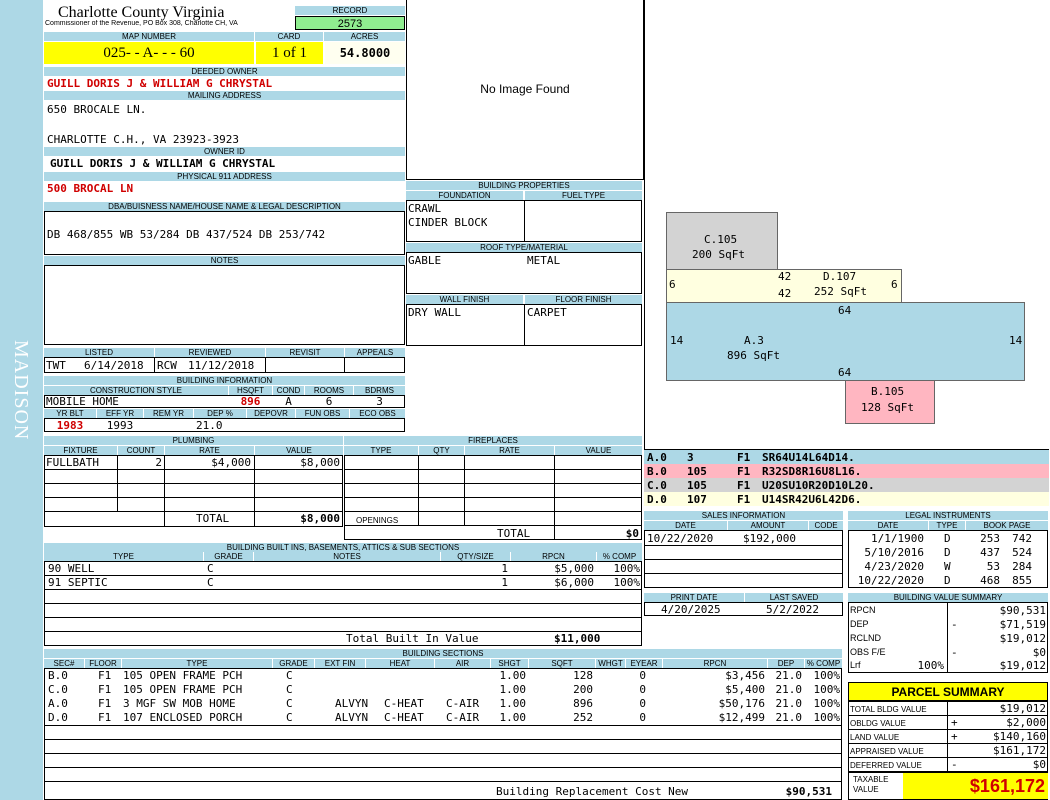 Image resolution: width=1050 pixels, height=800 pixels. Describe the element at coordinates (524, 247) in the screenshot. I see `roof-label: ROOF TYPE/MATERIAL` at that location.